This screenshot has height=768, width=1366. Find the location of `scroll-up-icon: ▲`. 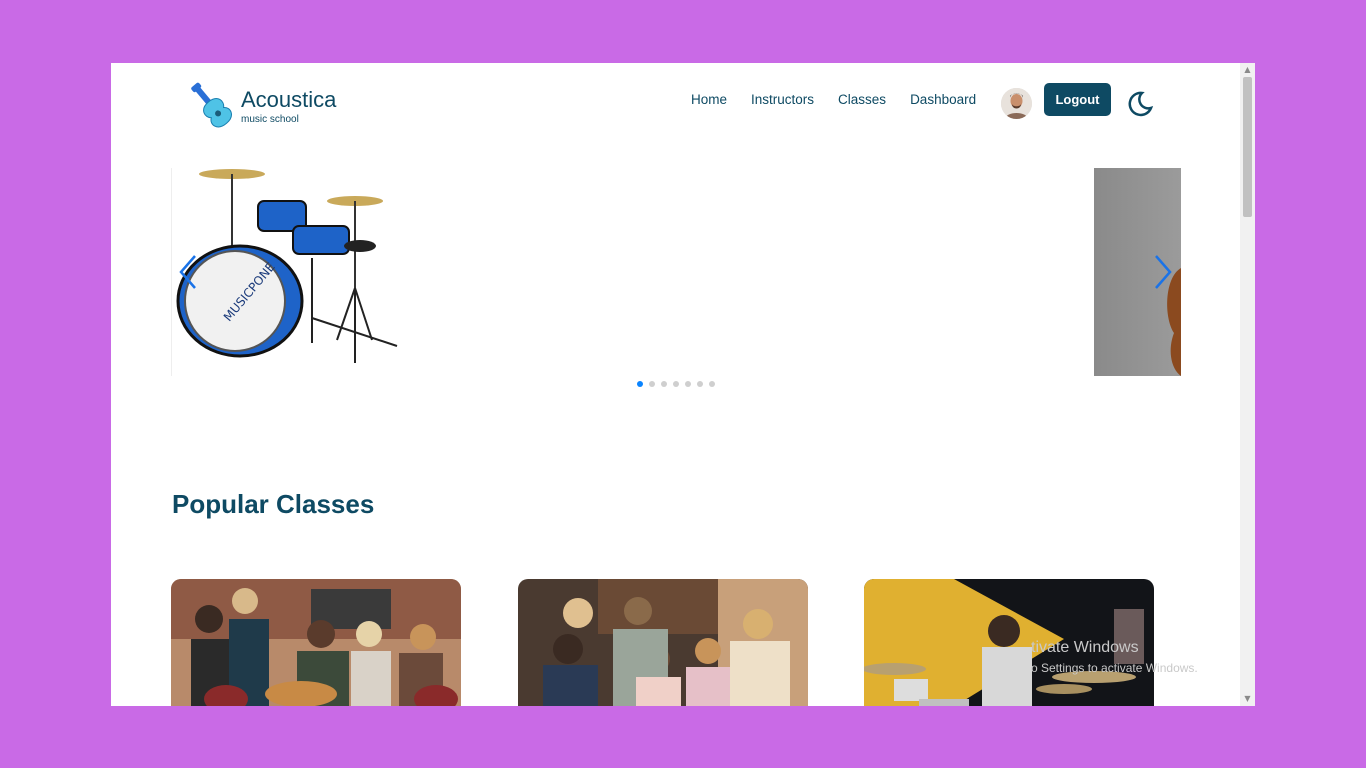

scroll-up-icon: ▲ is located at coordinates (1247, 70).